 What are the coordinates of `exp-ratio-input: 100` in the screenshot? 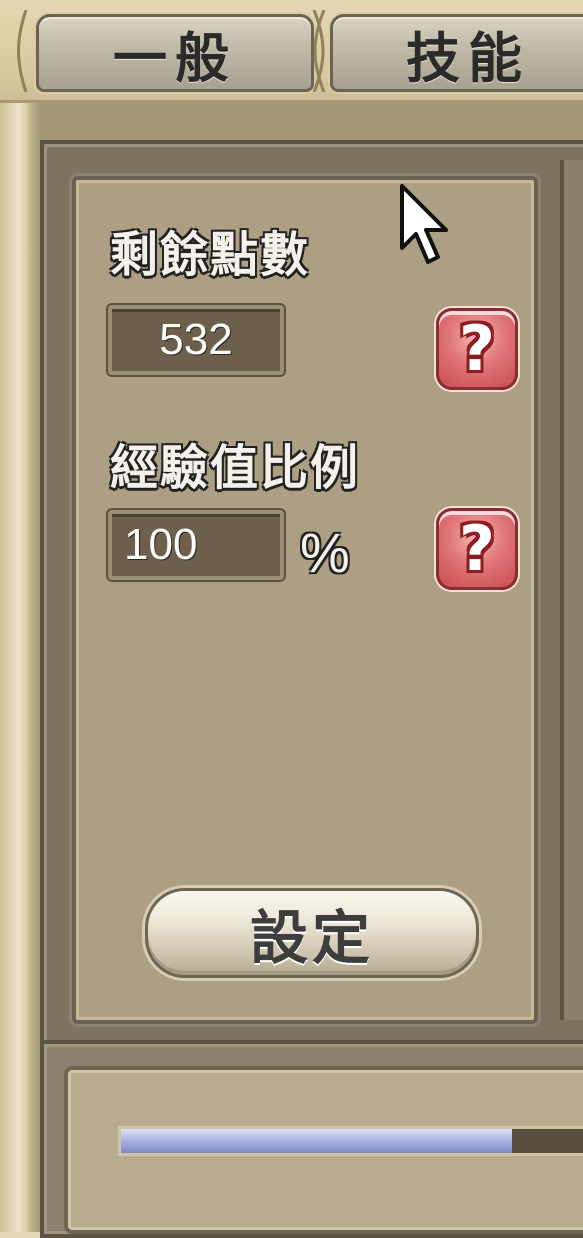 It's located at (196, 545).